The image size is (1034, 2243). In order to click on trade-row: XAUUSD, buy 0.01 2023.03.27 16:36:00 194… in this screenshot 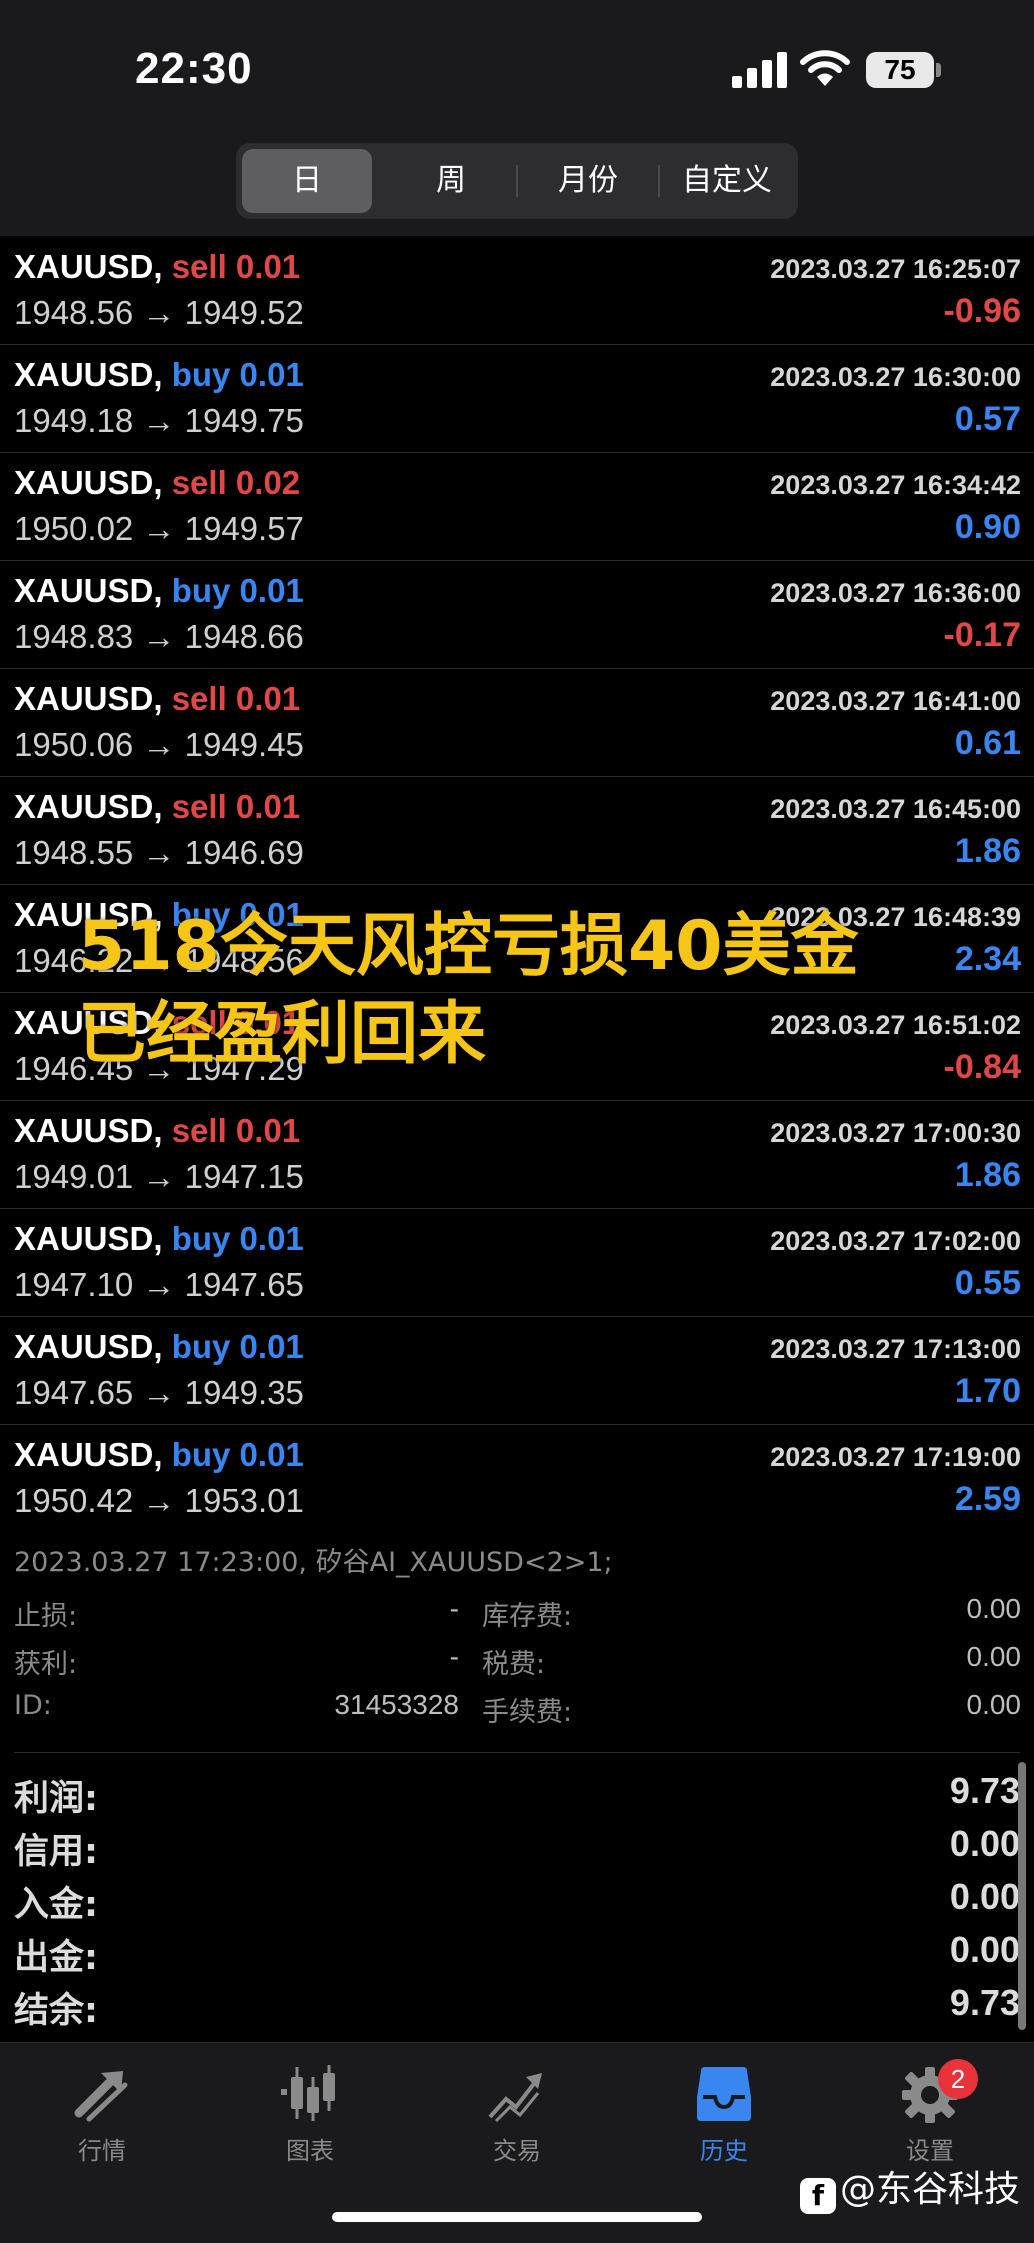, I will do `click(517, 614)`.